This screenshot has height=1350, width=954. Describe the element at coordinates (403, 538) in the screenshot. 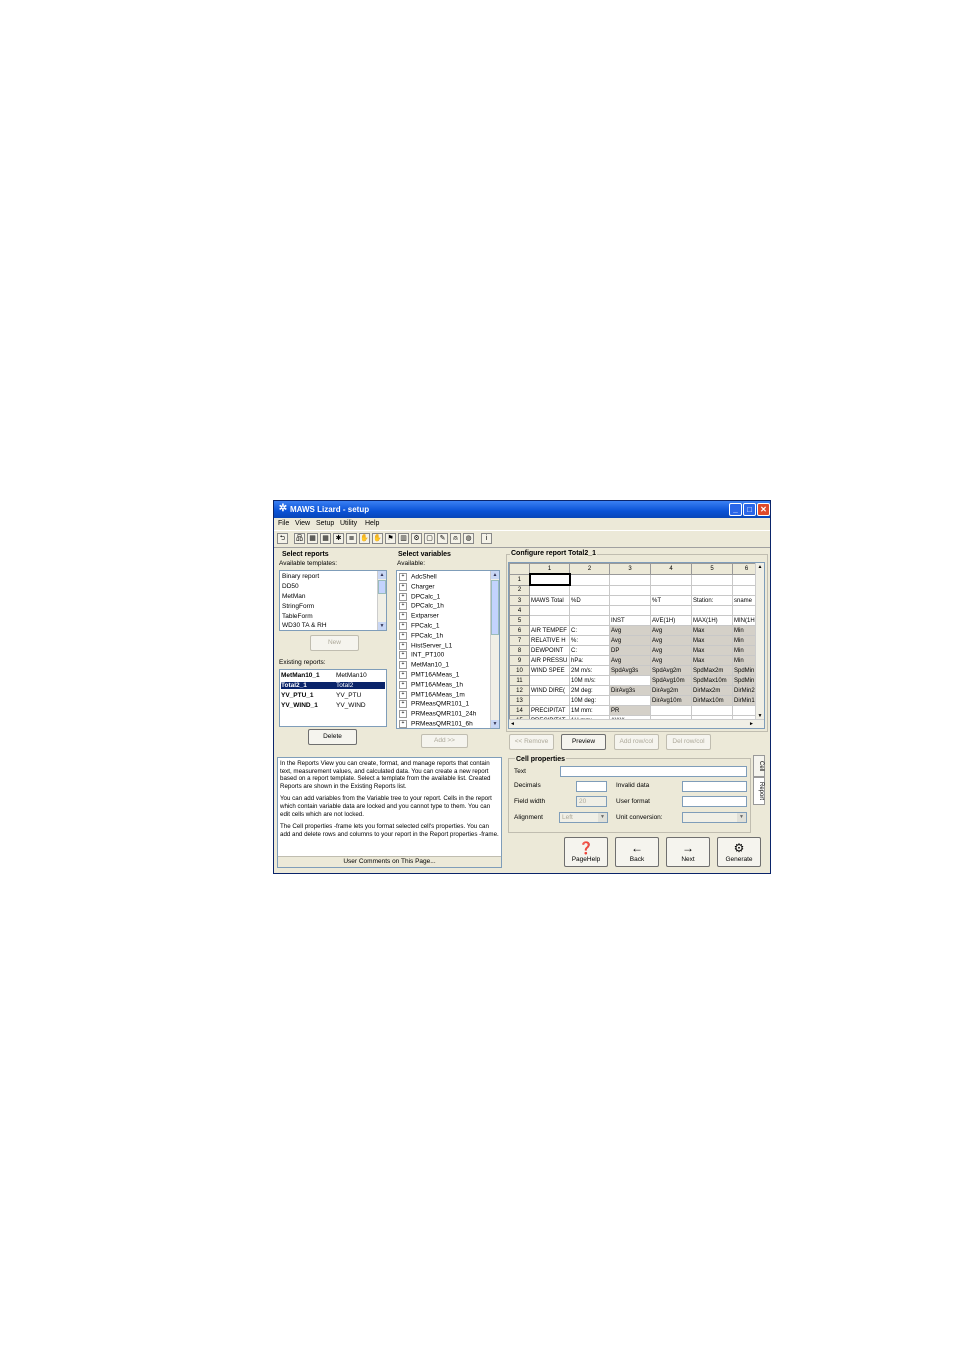

I see `table-icon: ▥` at that location.